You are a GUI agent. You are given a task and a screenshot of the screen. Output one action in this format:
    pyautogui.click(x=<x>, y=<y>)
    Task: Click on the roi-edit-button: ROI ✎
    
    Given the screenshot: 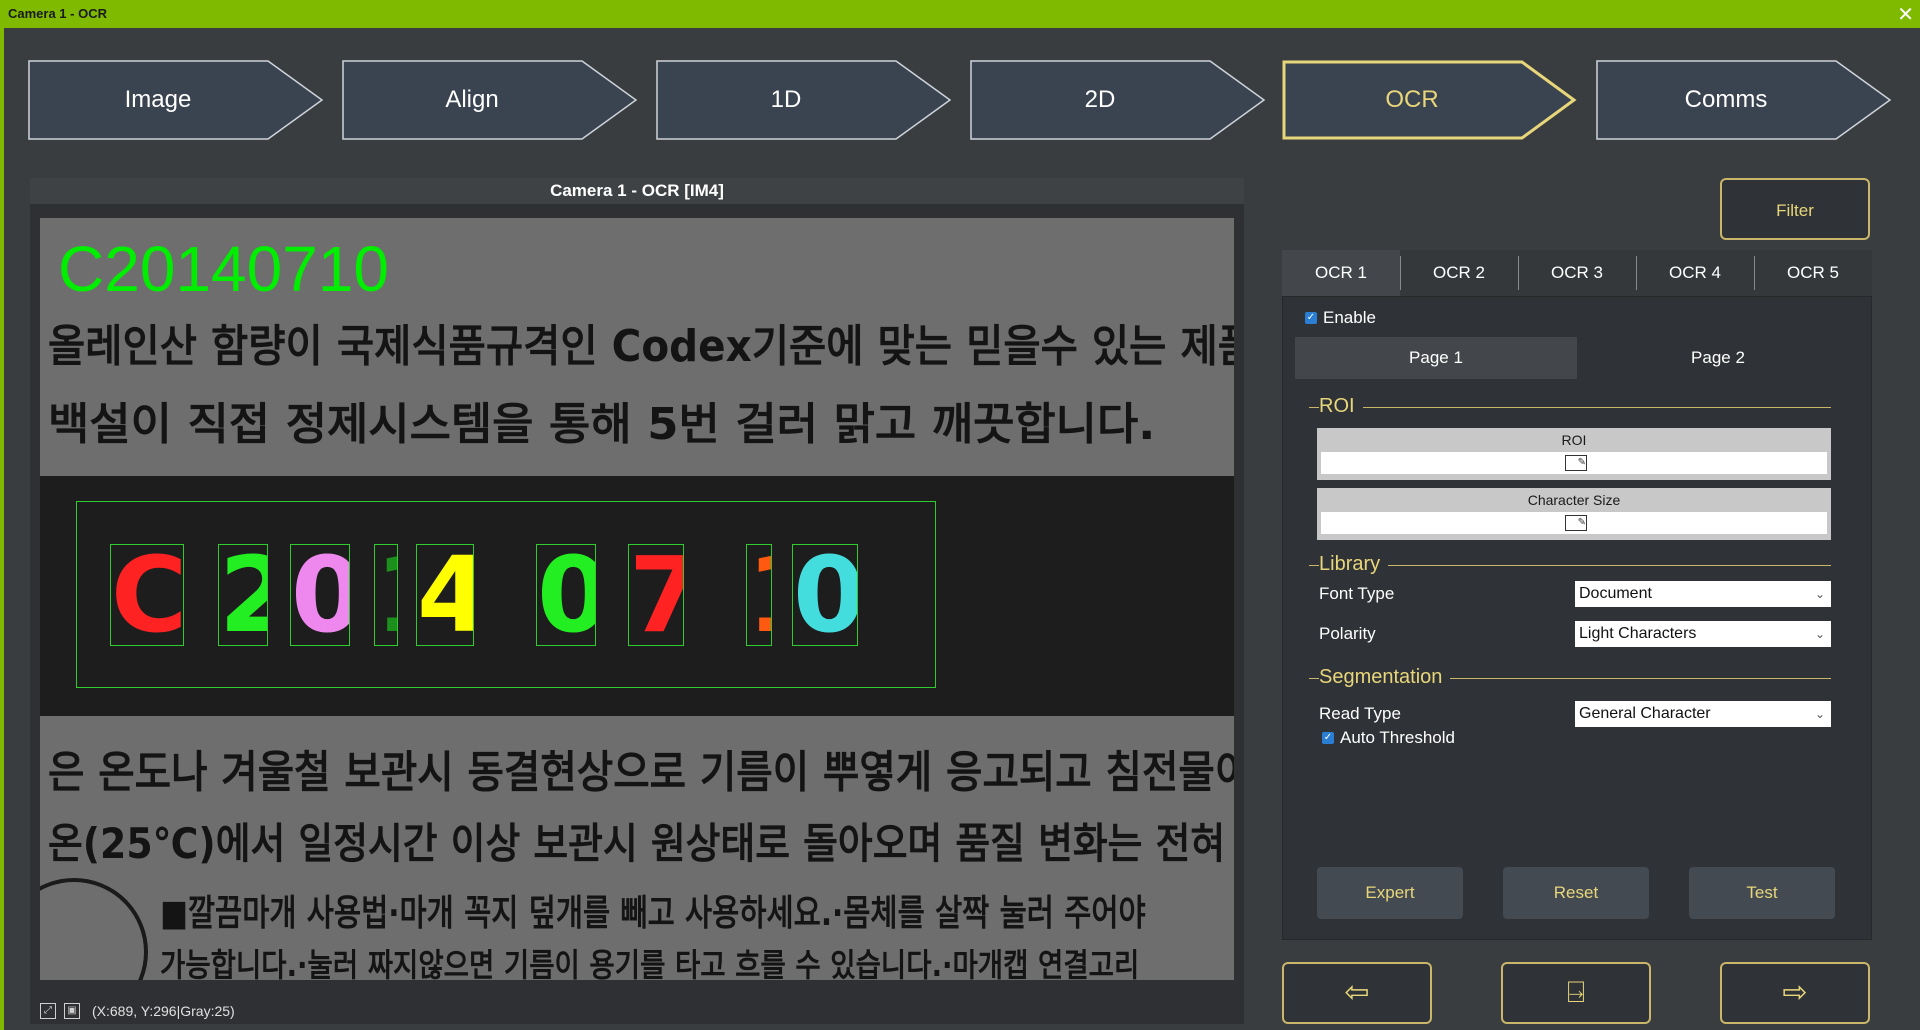 What is the action you would take?
    pyautogui.click(x=1574, y=454)
    